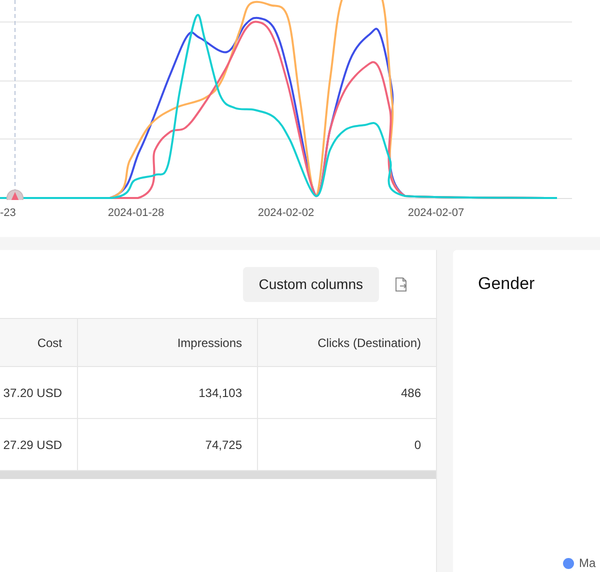 The width and height of the screenshot is (600, 572). I want to click on axis-label: 2024-02-07, so click(436, 213).